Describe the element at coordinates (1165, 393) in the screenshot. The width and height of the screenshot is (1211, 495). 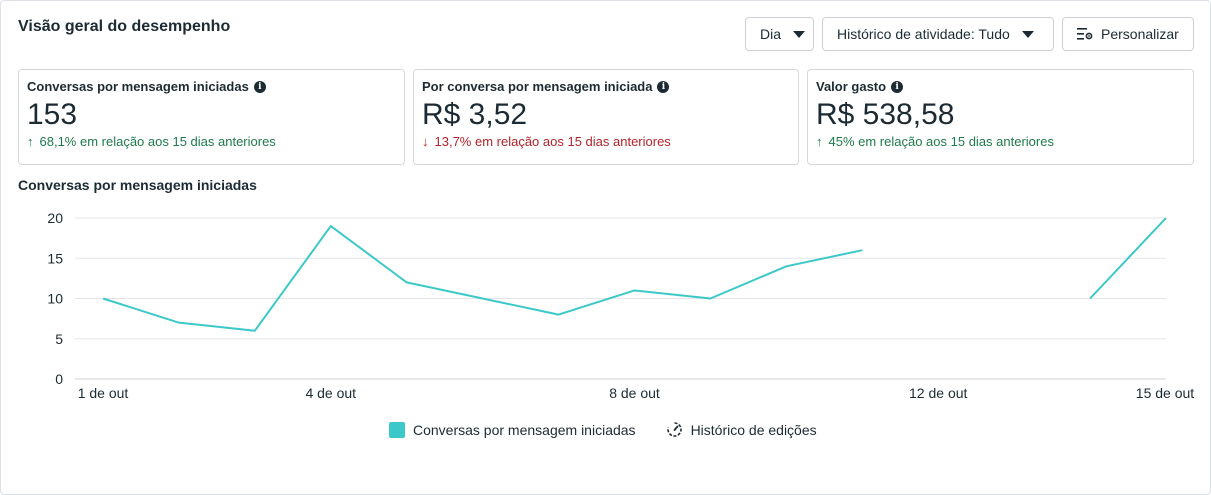
I see `x-tick-label: 15 de out` at that location.